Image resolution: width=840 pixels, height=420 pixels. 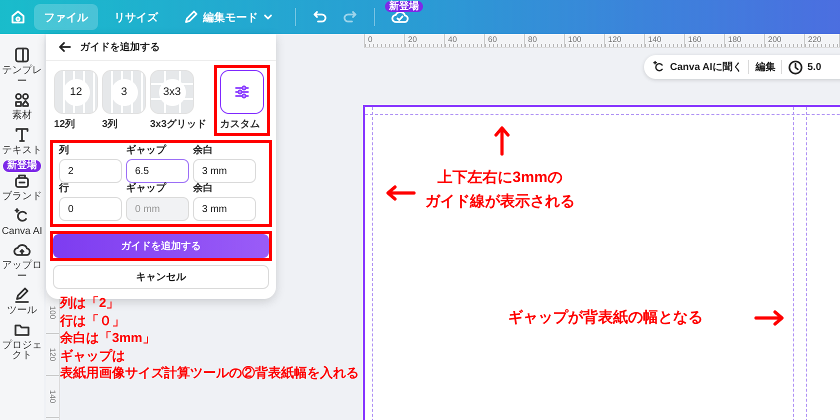 What do you see at coordinates (65, 124) in the screenshot?
I see `preset-caption: 12列` at bounding box center [65, 124].